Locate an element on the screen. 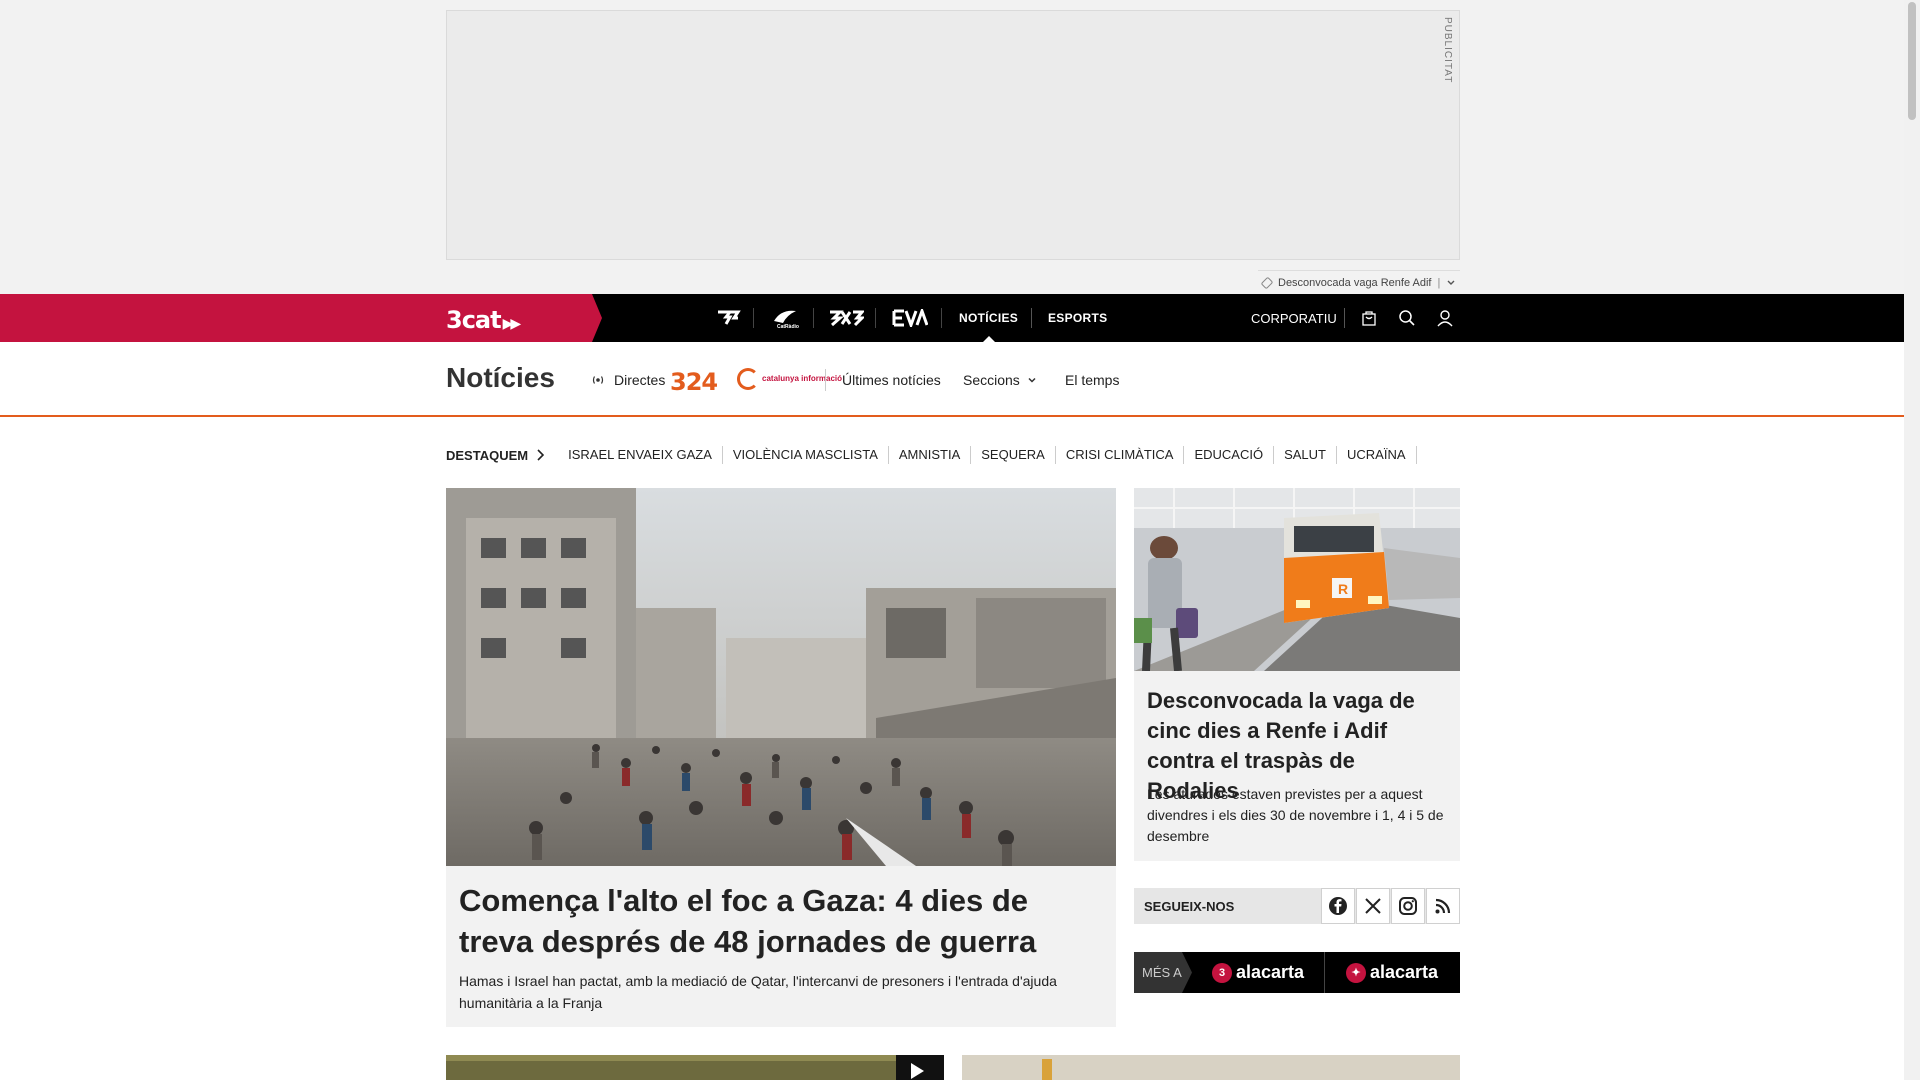  page-title: Notícies is located at coordinates (500, 377).